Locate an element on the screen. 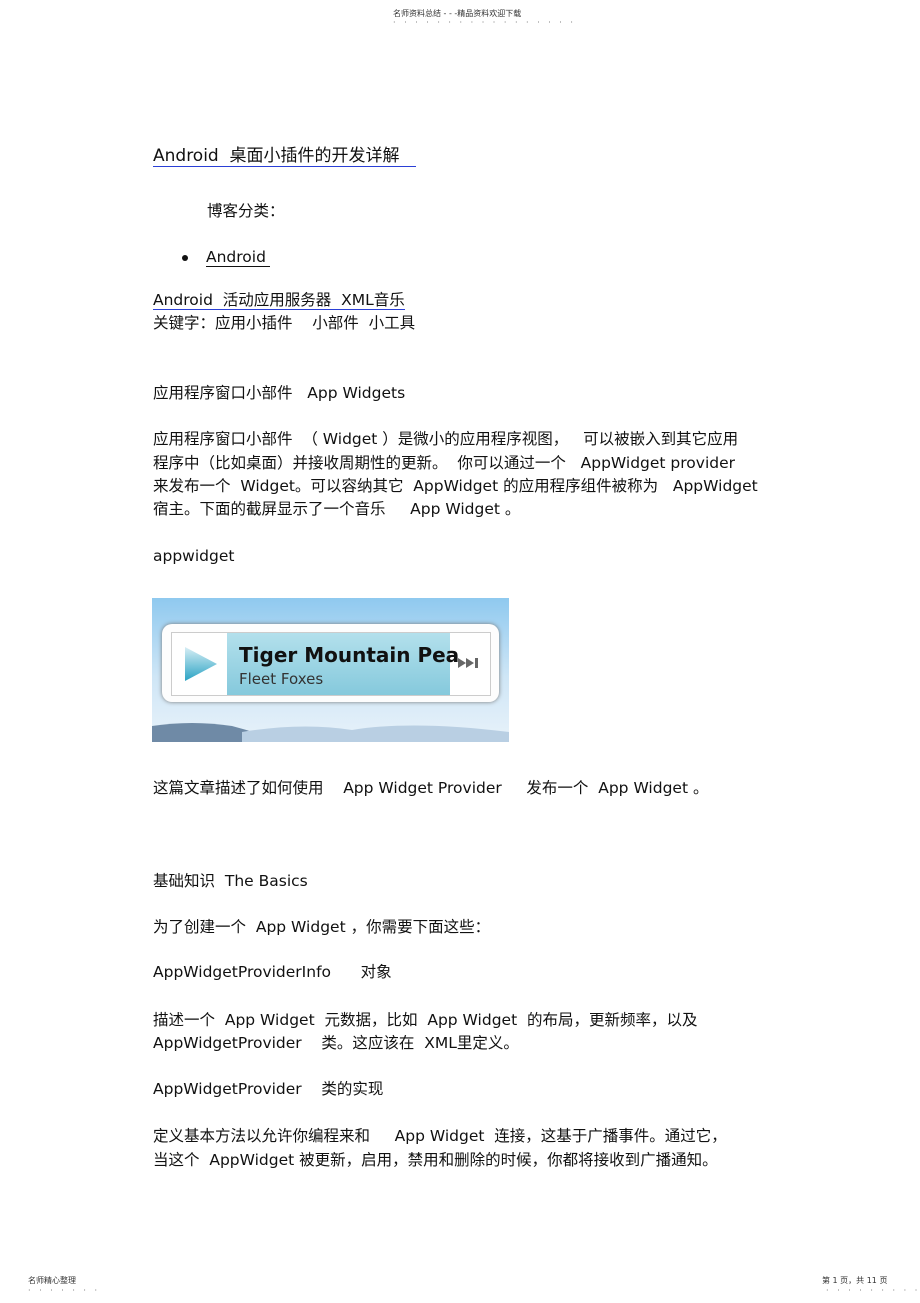 Image resolution: width=920 pixels, height=1303 pixels. basics-intro: 为了创建一个 App Widget ，你需要下面这些： is located at coordinates (322, 927).